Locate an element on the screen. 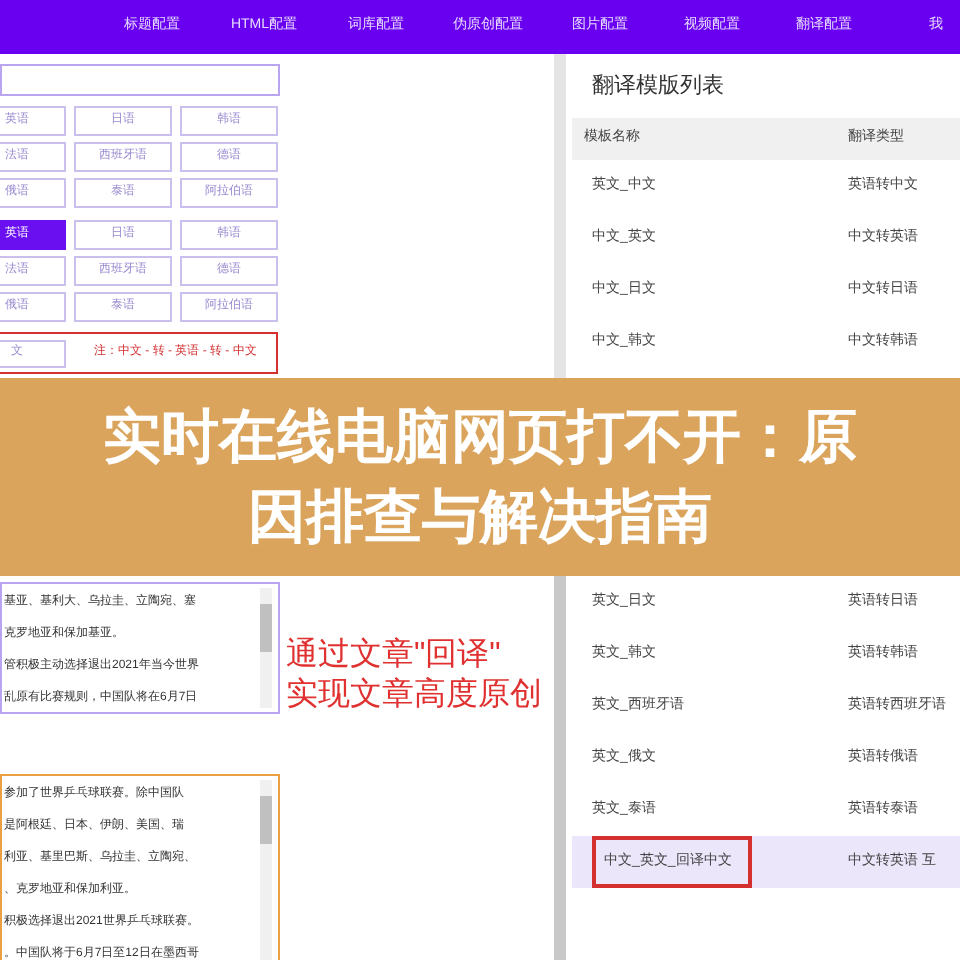 Image resolution: width=960 pixels, height=960 pixels. panel-title: 翻译模版列表 is located at coordinates (658, 87).